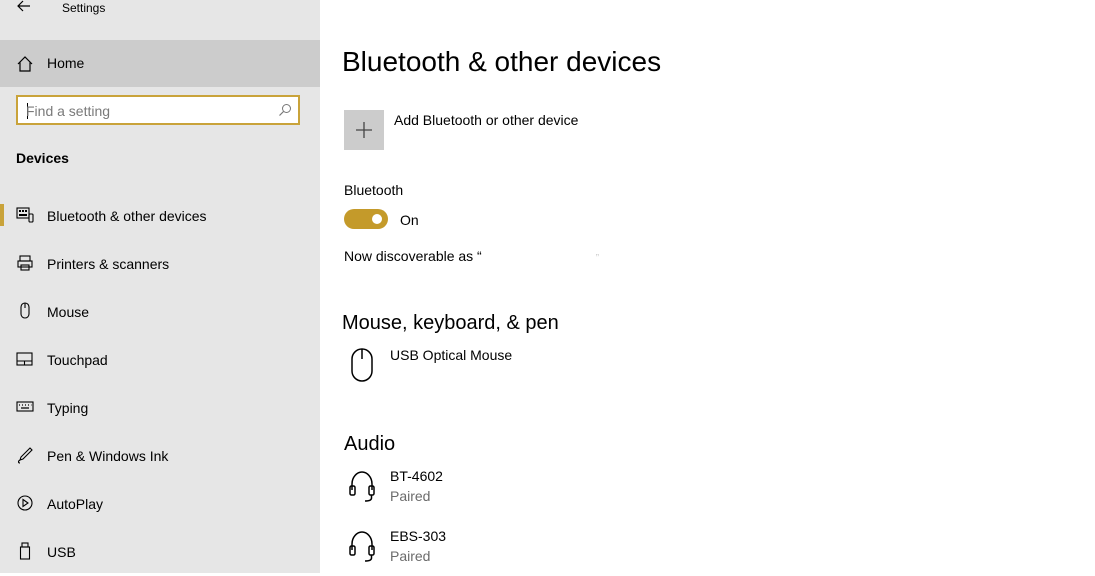 The height and width of the screenshot is (576, 1095). Describe the element at coordinates (285, 110) in the screenshot. I see `search-icon` at that location.